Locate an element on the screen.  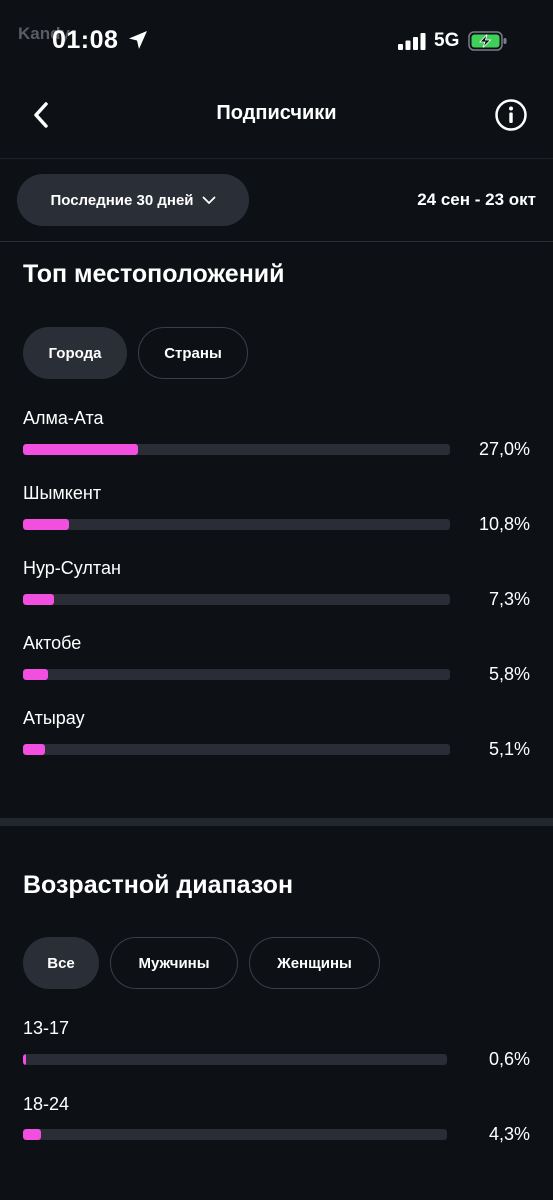
tab-cities-label: Города is located at coordinates (75, 353).